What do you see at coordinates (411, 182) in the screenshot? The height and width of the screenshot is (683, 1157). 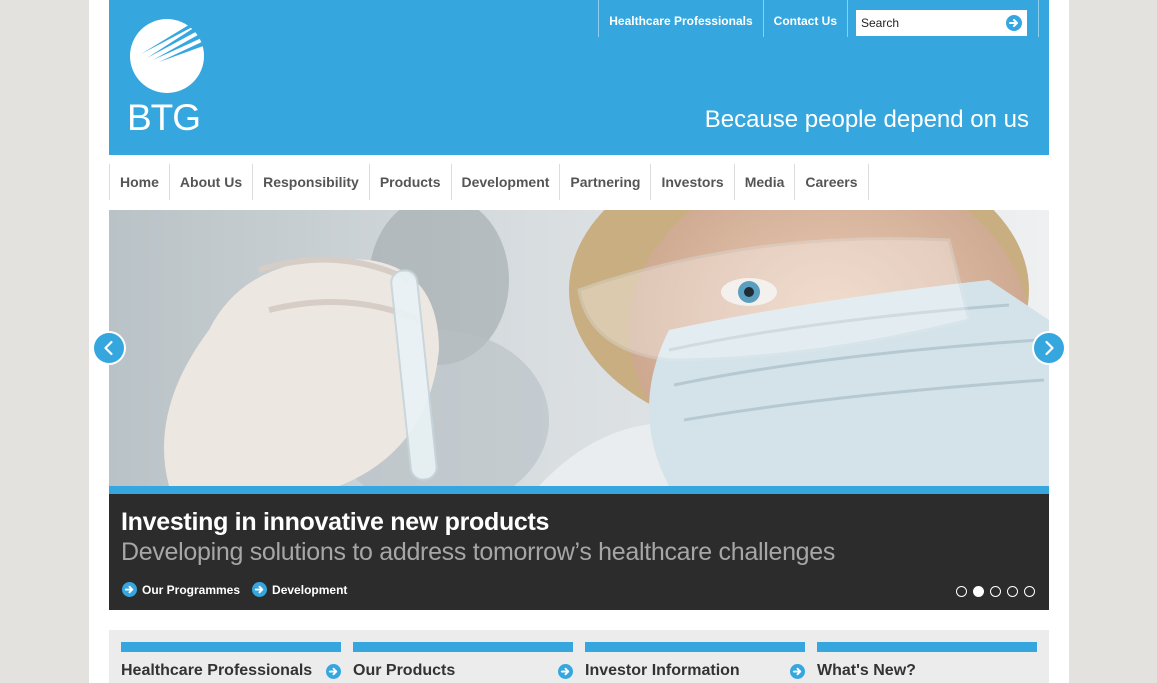 I see `nav-products: Products` at bounding box center [411, 182].